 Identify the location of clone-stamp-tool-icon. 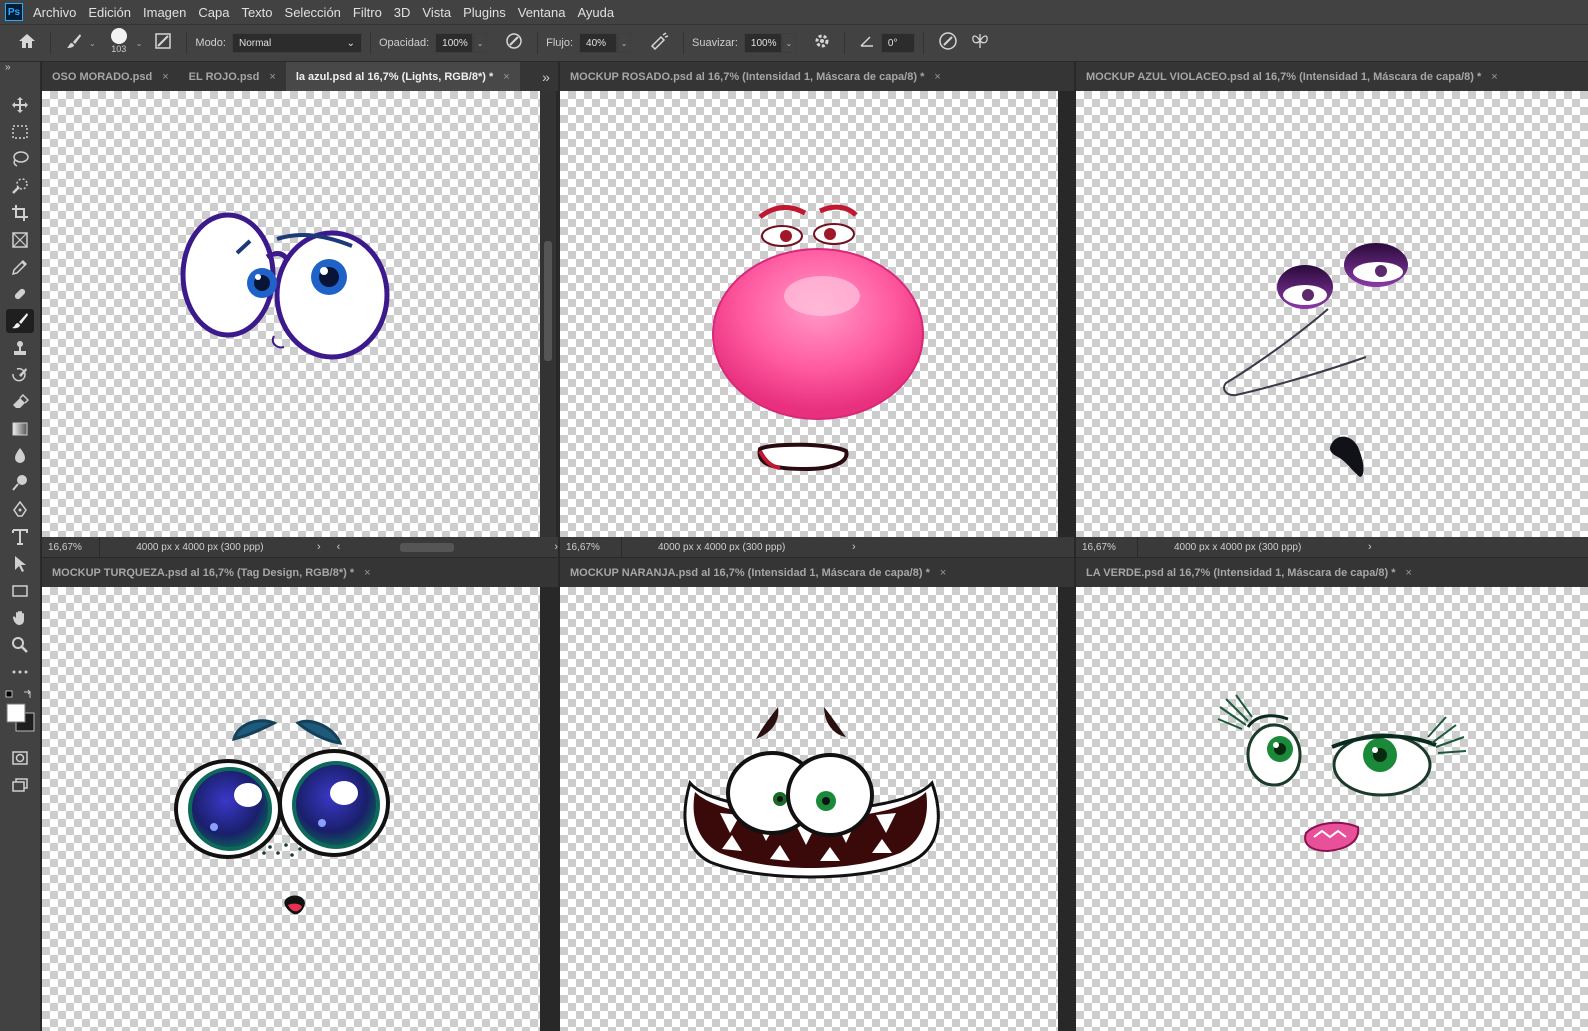
(20, 348).